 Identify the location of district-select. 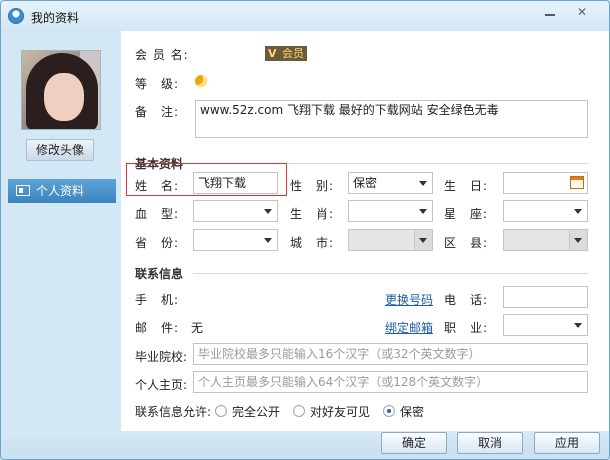
(545, 240).